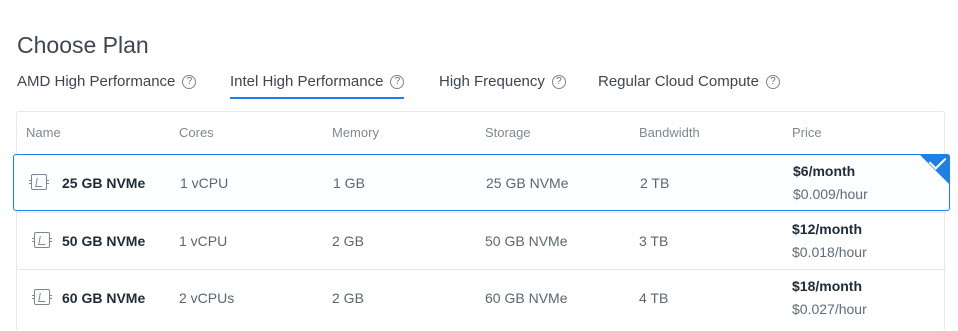 The image size is (958, 331). What do you see at coordinates (355, 132) in the screenshot?
I see `column-header-memory: Memory` at bounding box center [355, 132].